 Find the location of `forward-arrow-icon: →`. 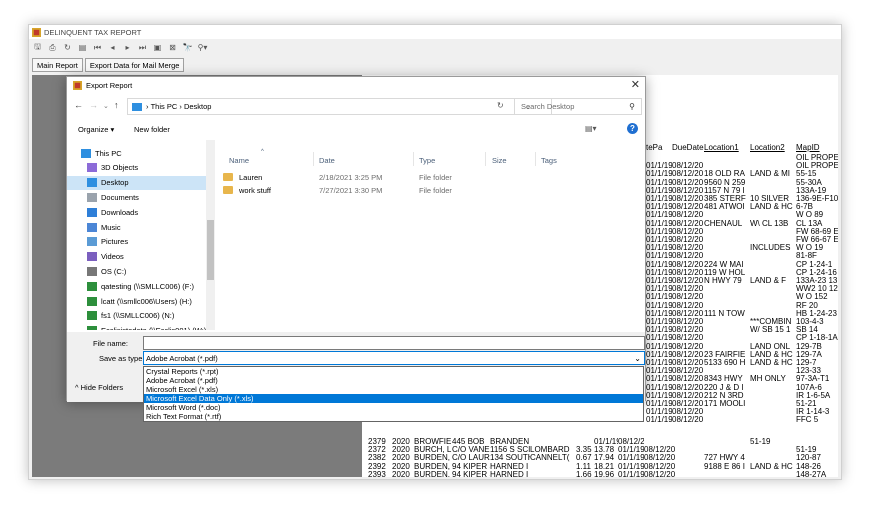

forward-arrow-icon: → is located at coordinates (93, 105).